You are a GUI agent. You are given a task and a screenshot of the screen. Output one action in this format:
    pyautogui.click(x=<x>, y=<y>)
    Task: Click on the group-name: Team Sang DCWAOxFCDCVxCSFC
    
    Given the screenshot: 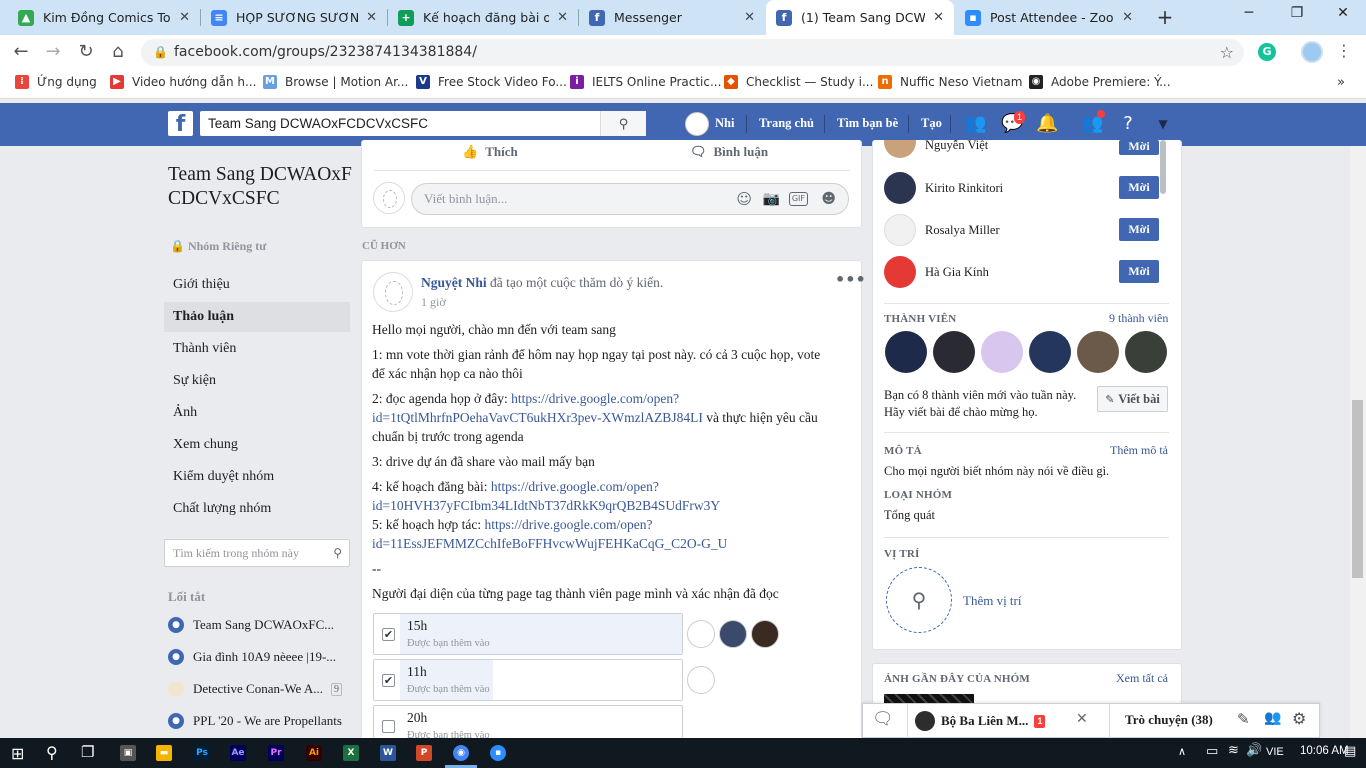 What is the action you would take?
    pyautogui.click(x=260, y=187)
    